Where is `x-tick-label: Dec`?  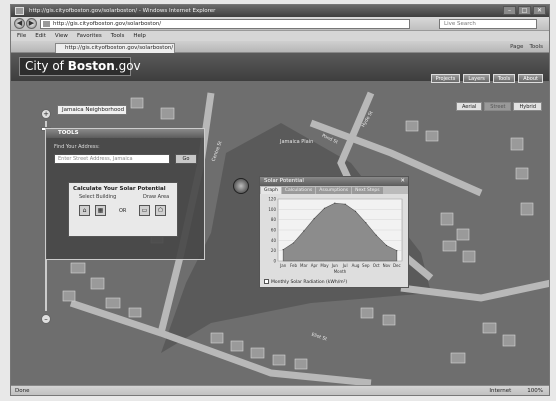
x-tick-label: Dec is located at coordinates (397, 265).